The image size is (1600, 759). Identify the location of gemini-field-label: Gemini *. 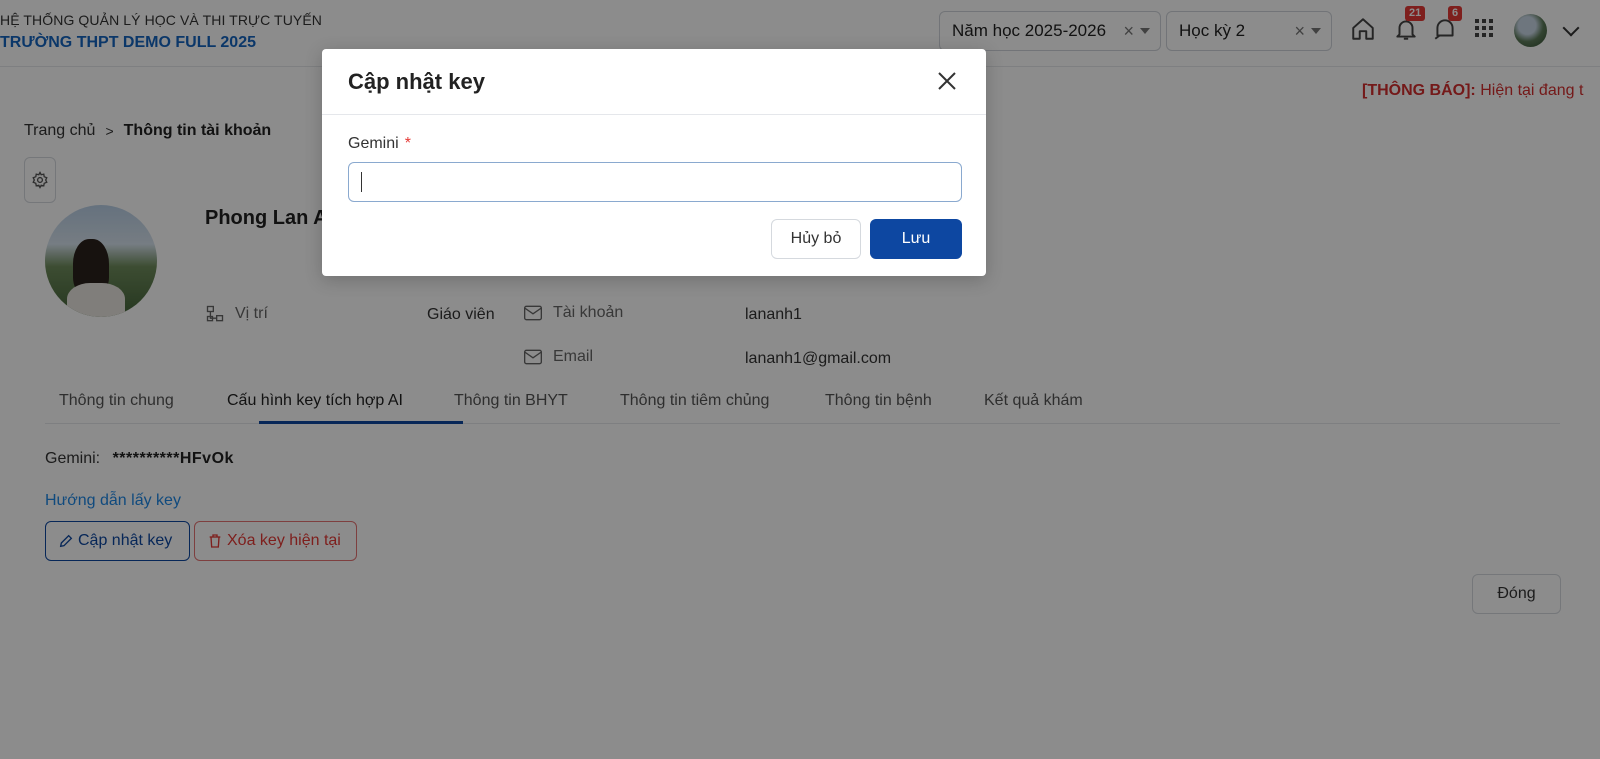
(379, 143).